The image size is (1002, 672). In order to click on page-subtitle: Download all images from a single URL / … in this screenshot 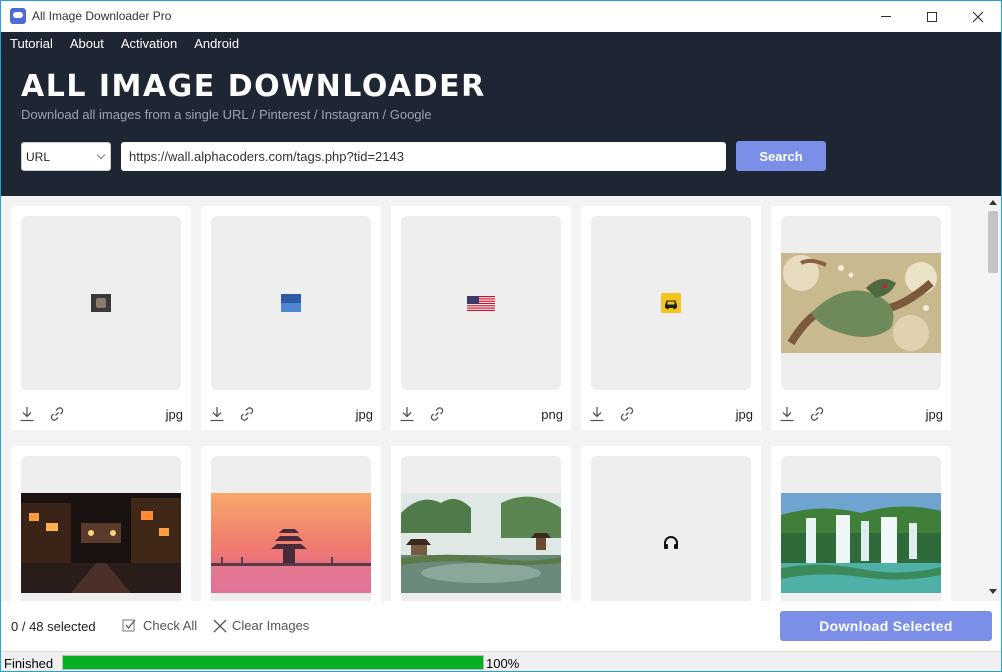, I will do `click(226, 114)`.